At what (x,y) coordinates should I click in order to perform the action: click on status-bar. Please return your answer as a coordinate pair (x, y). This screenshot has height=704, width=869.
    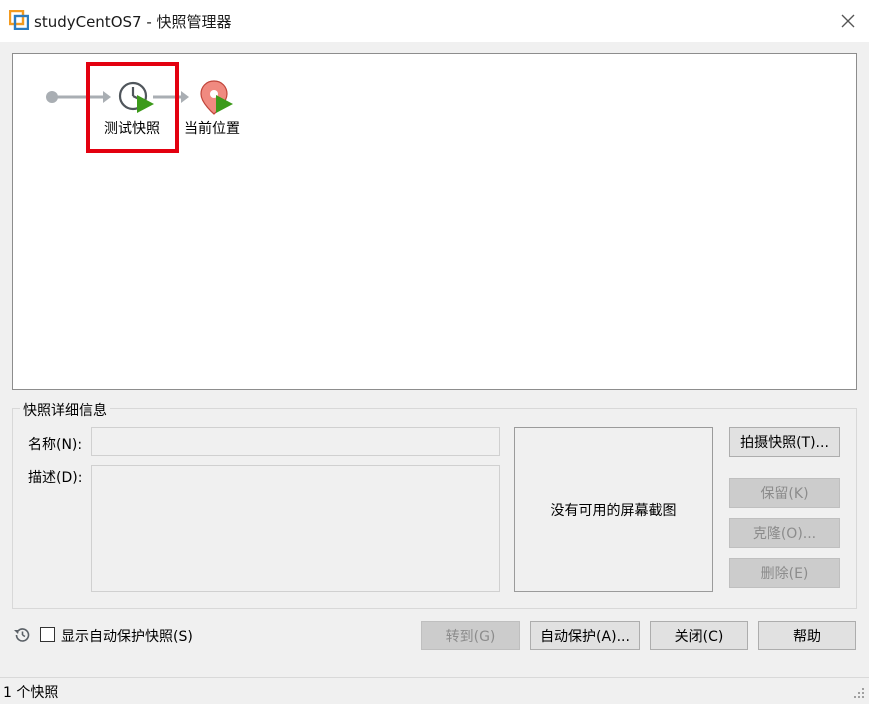
    Looking at the image, I should click on (434, 689).